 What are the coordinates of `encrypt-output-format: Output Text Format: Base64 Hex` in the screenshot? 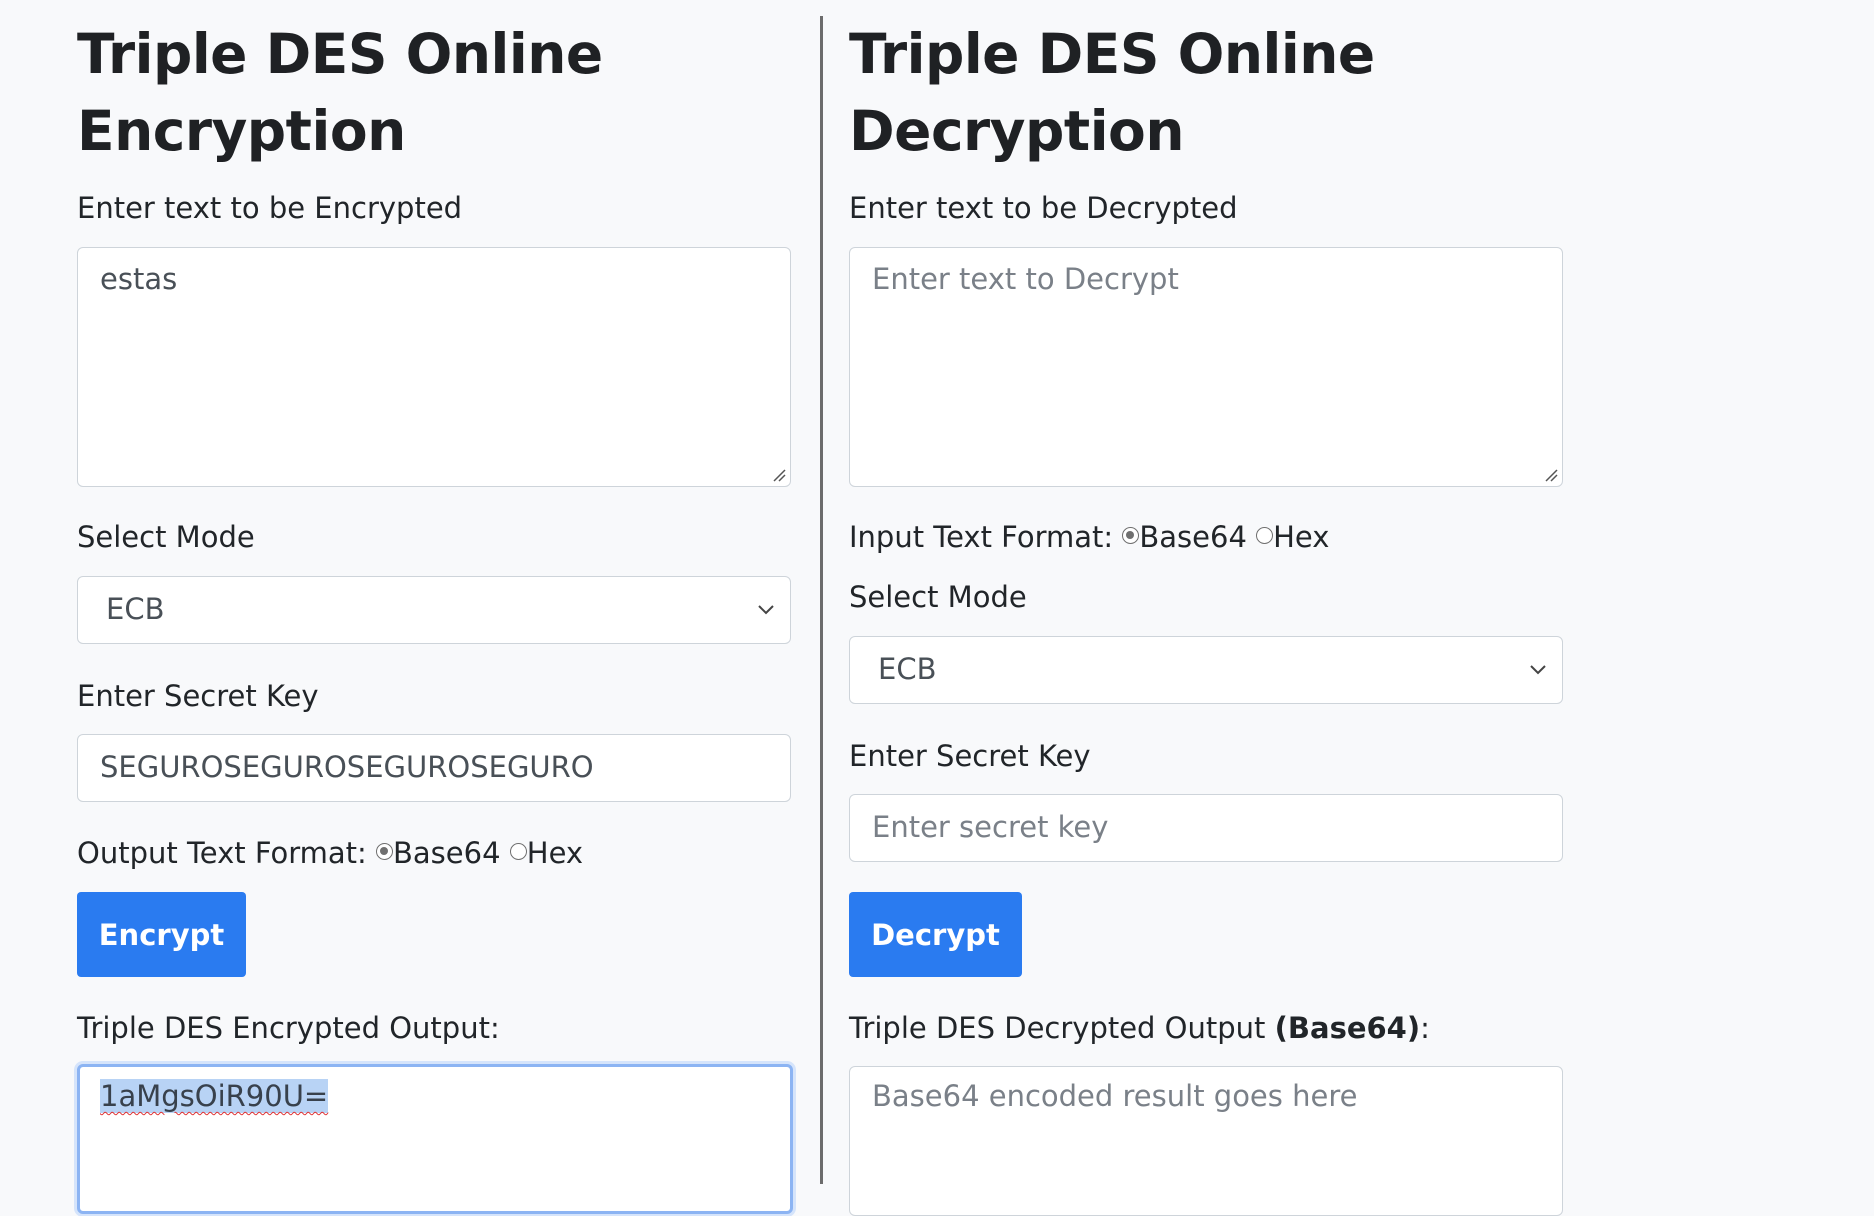 It's located at (330, 853).